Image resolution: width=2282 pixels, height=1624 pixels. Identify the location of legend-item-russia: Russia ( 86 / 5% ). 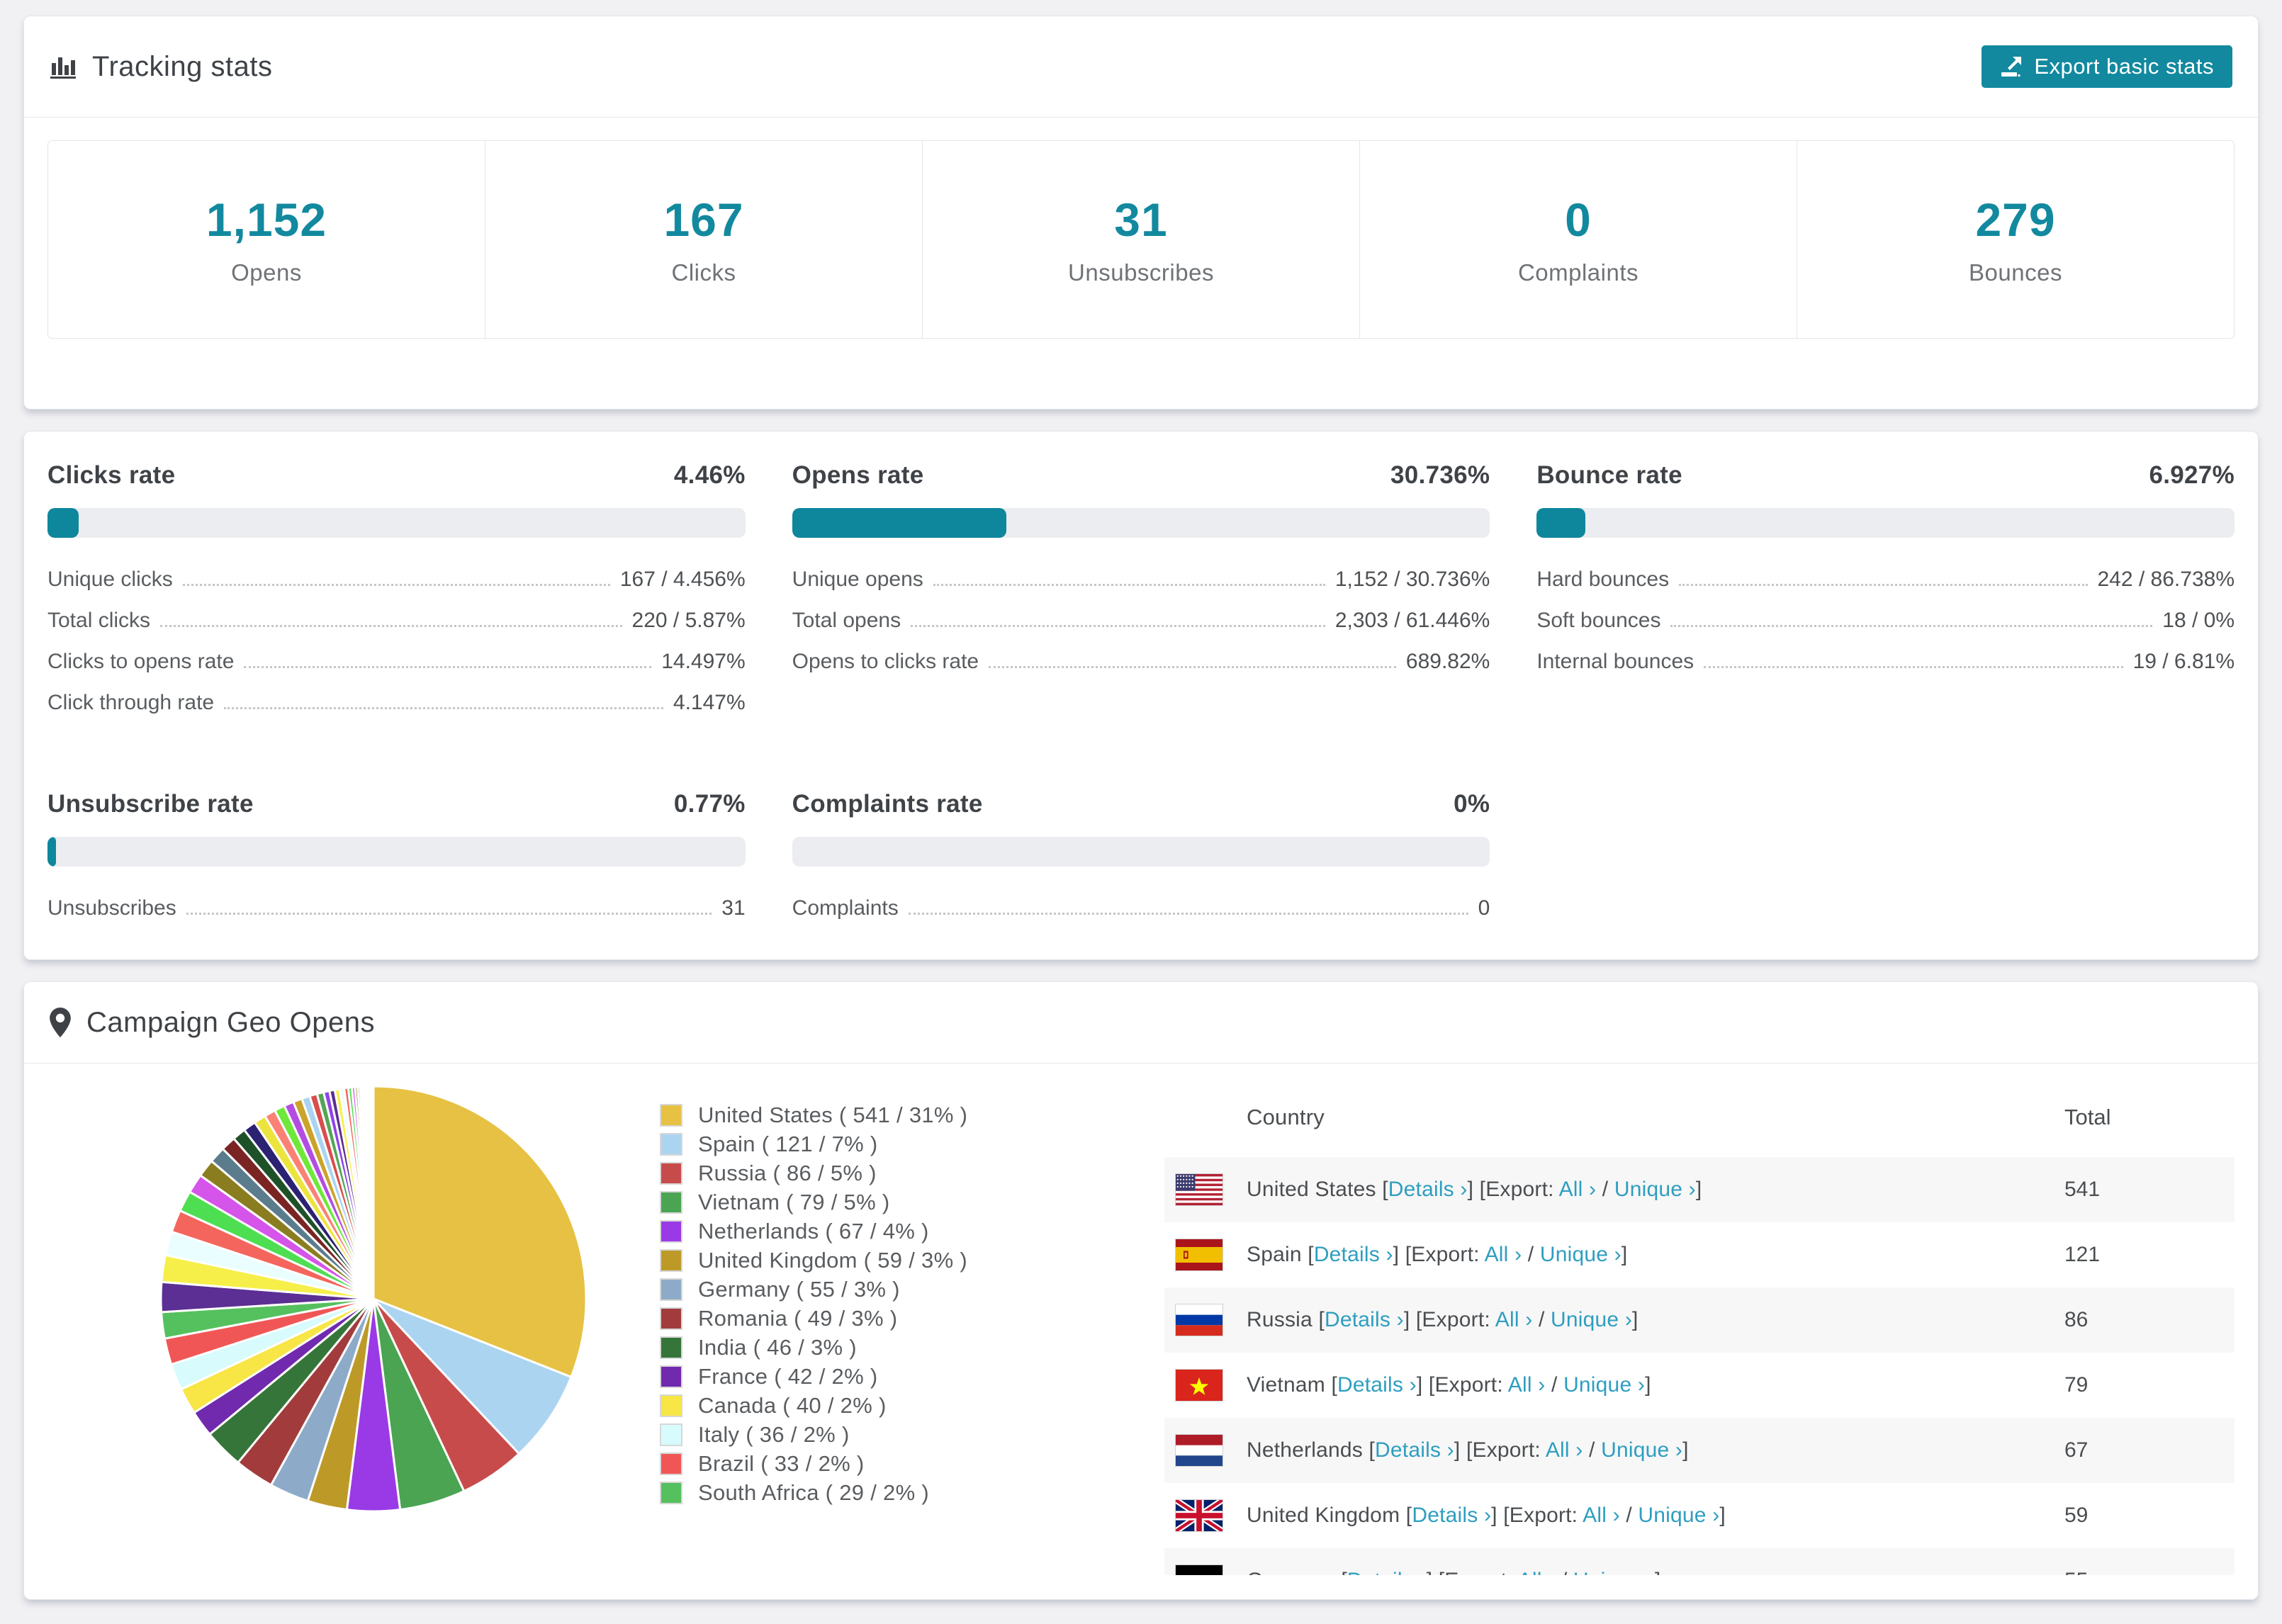
(912, 1173).